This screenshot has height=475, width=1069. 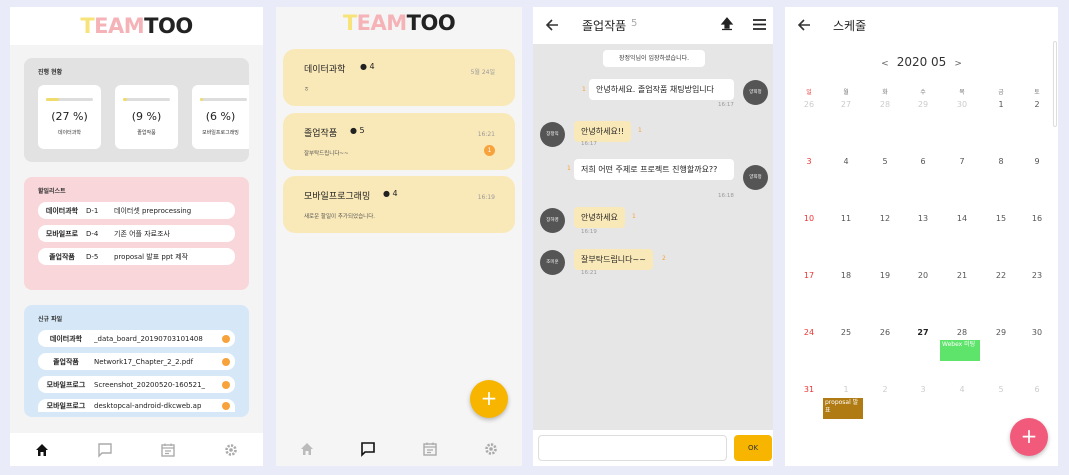 I want to click on menu-icon, so click(x=759, y=24).